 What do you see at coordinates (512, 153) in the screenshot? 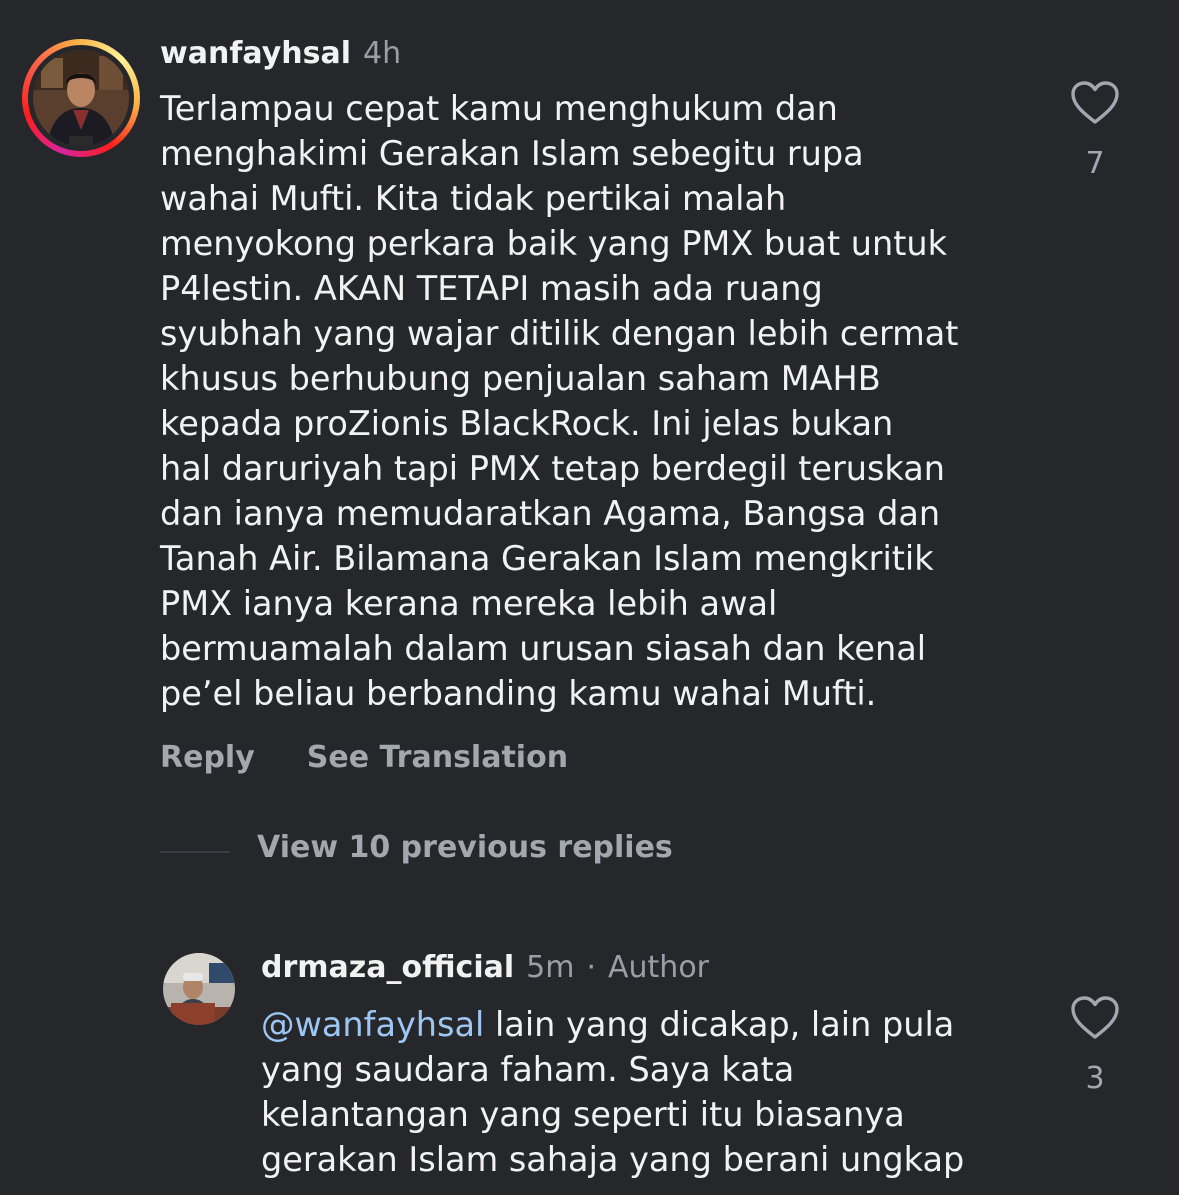
I see `comment-line: menghakimi Gerakan Islam sebegitu rupa` at bounding box center [512, 153].